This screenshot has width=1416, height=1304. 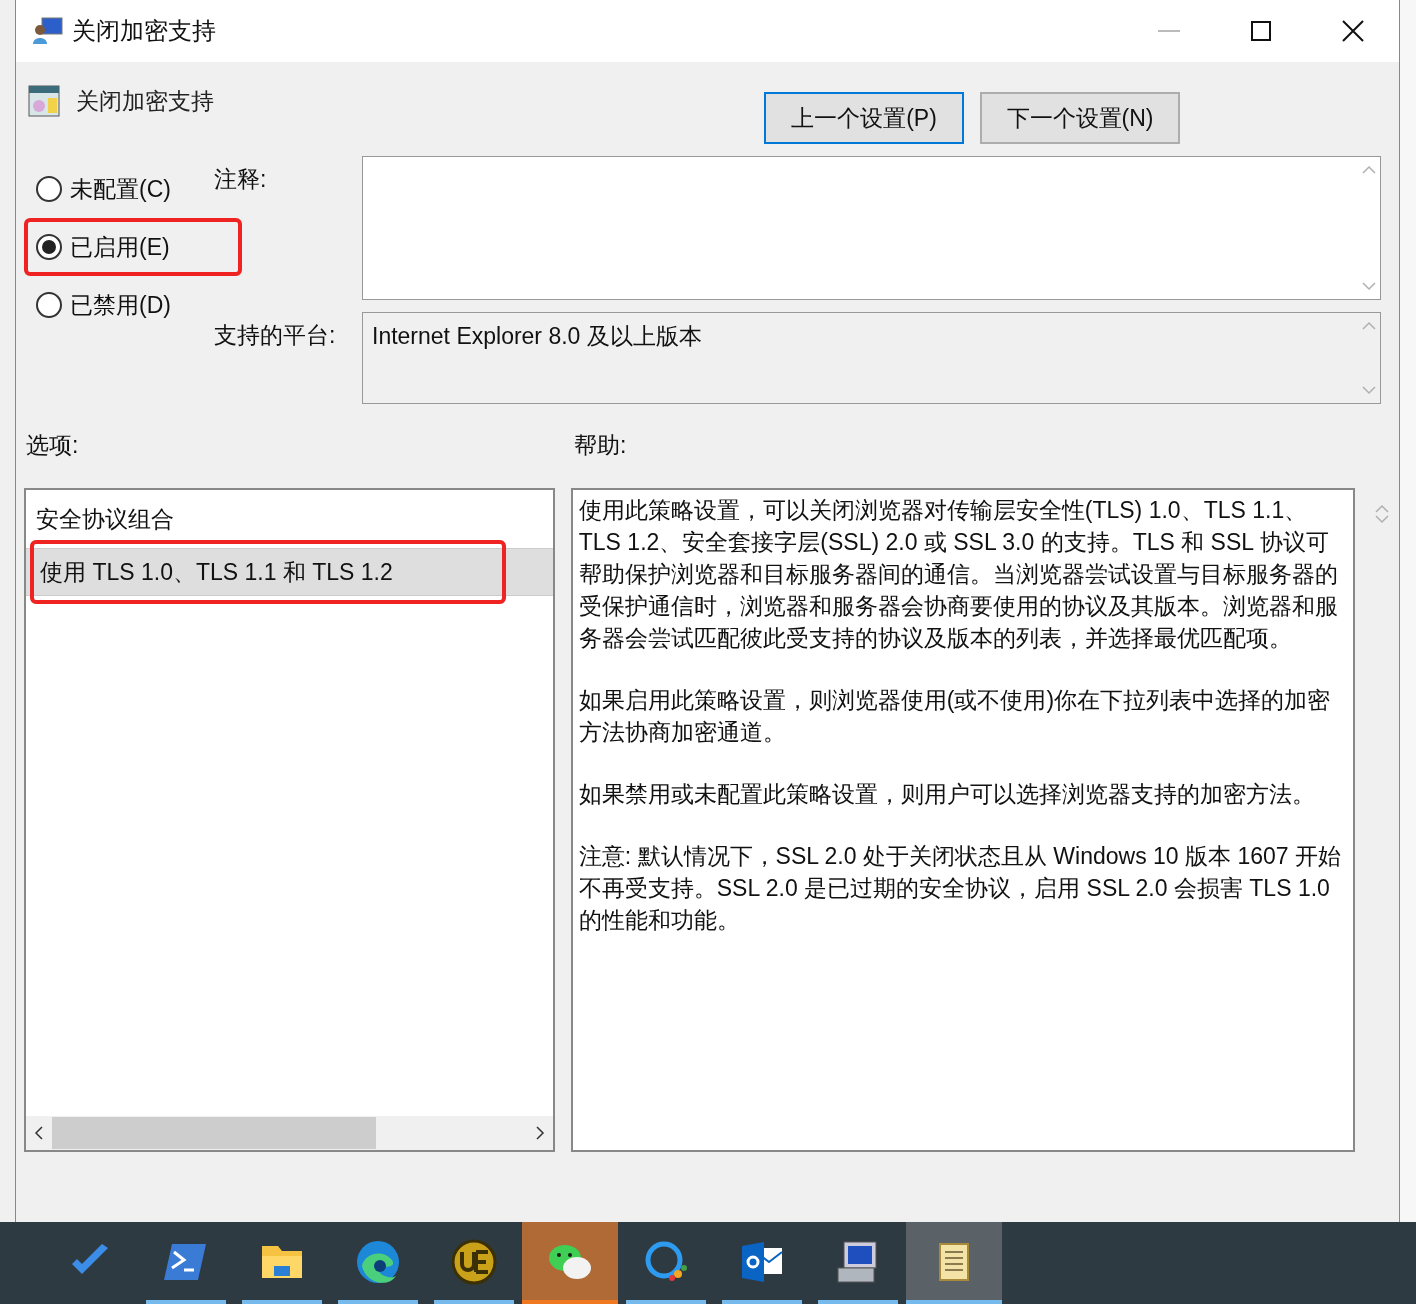 What do you see at coordinates (52, 445) in the screenshot?
I see `options-label: 选项:` at bounding box center [52, 445].